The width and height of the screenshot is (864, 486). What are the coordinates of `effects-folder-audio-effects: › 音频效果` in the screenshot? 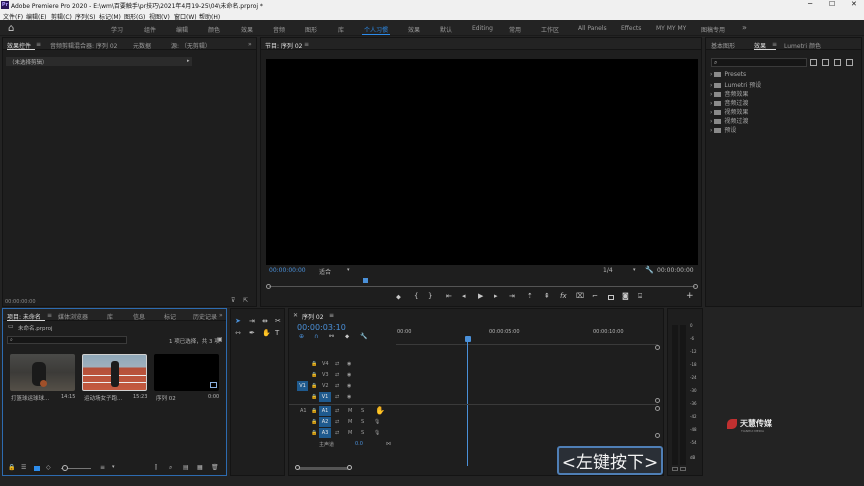 It's located at (729, 93).